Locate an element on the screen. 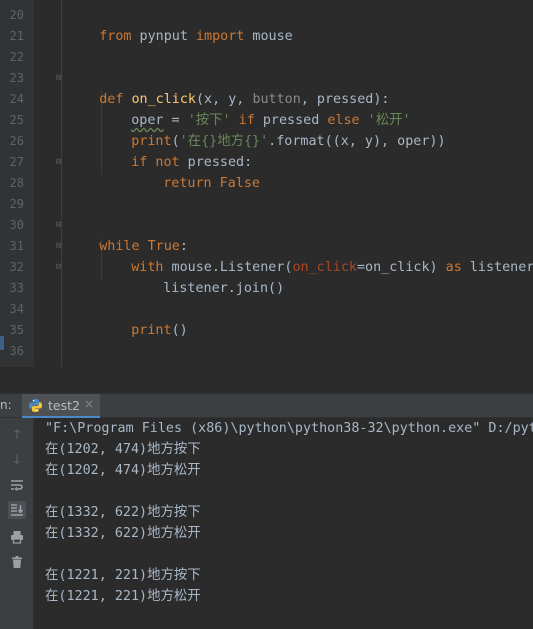  line-number: 21 is located at coordinates (16, 36).